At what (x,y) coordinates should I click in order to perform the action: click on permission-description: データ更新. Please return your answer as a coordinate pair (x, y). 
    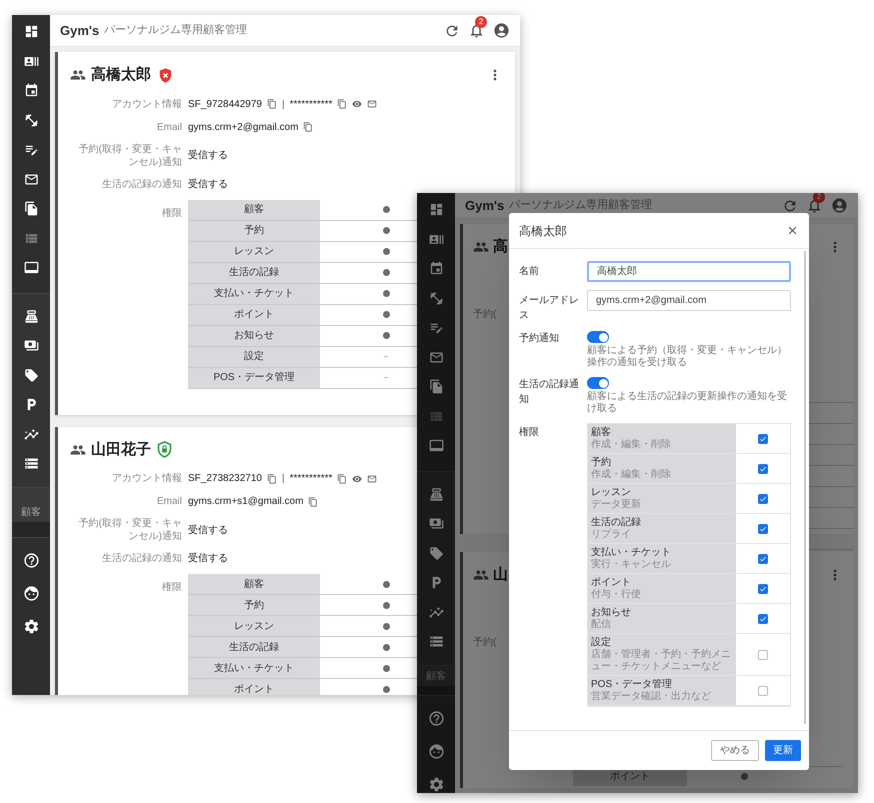
    Looking at the image, I should click on (616, 505).